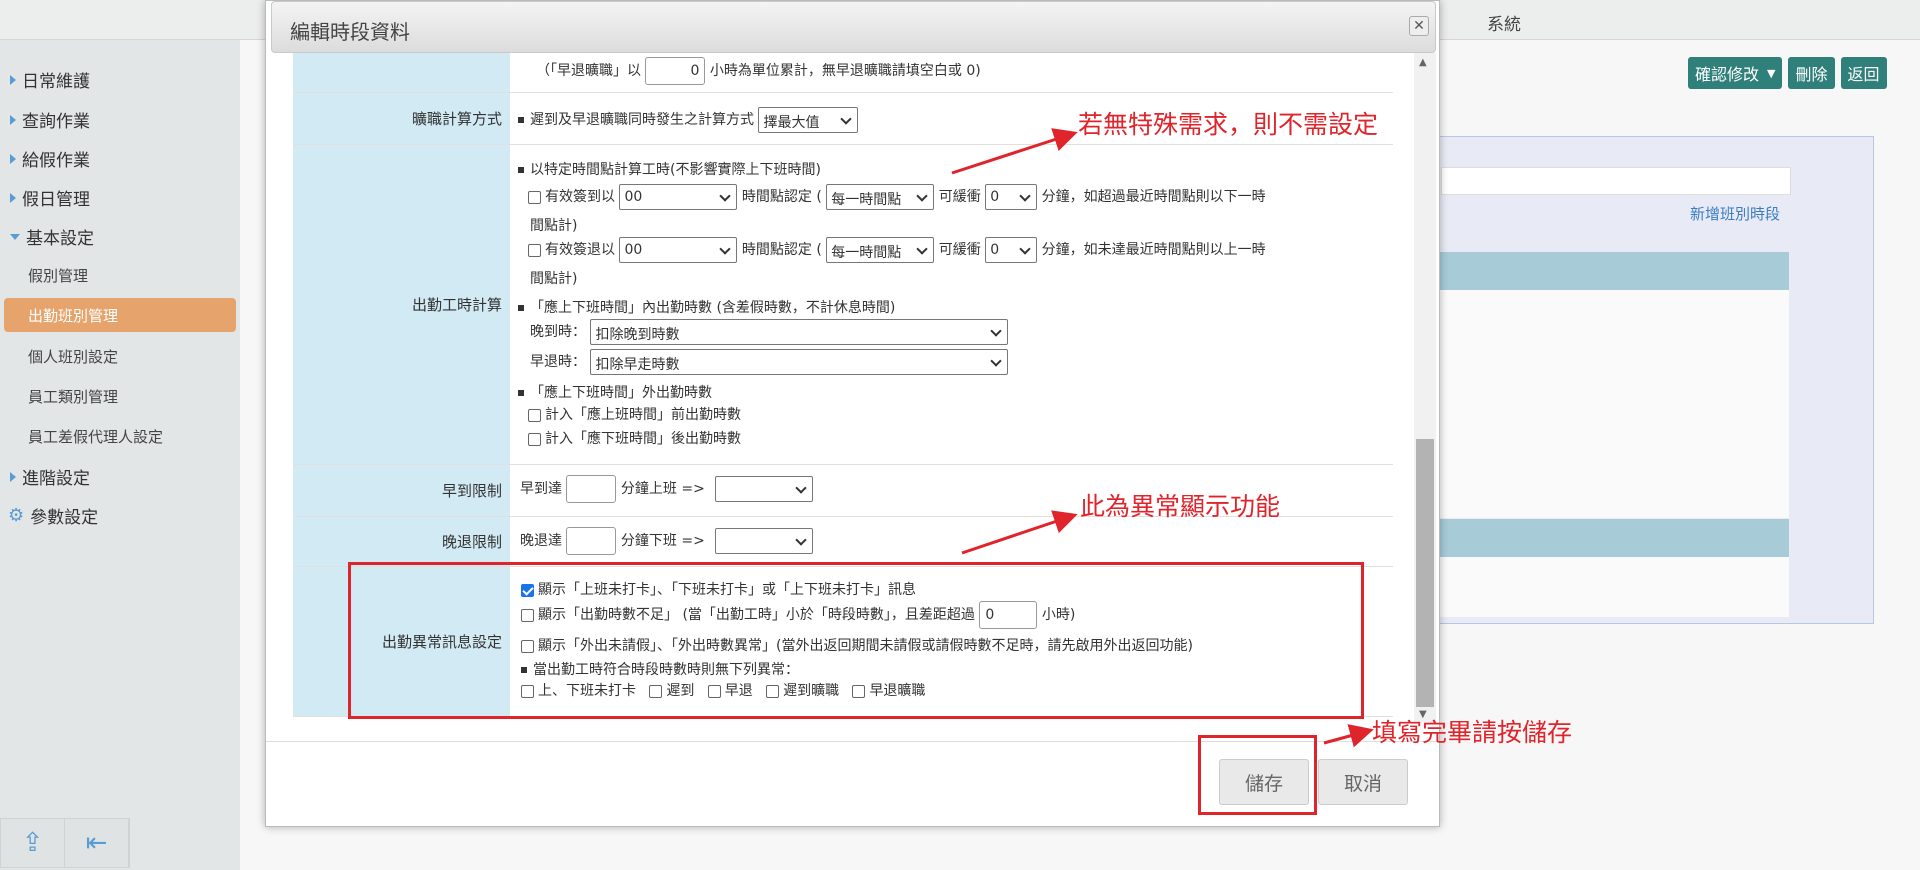 This screenshot has height=870, width=1920. Describe the element at coordinates (1472, 732) in the screenshot. I see `annotation-save: 填寫完畢請按儲存` at that location.